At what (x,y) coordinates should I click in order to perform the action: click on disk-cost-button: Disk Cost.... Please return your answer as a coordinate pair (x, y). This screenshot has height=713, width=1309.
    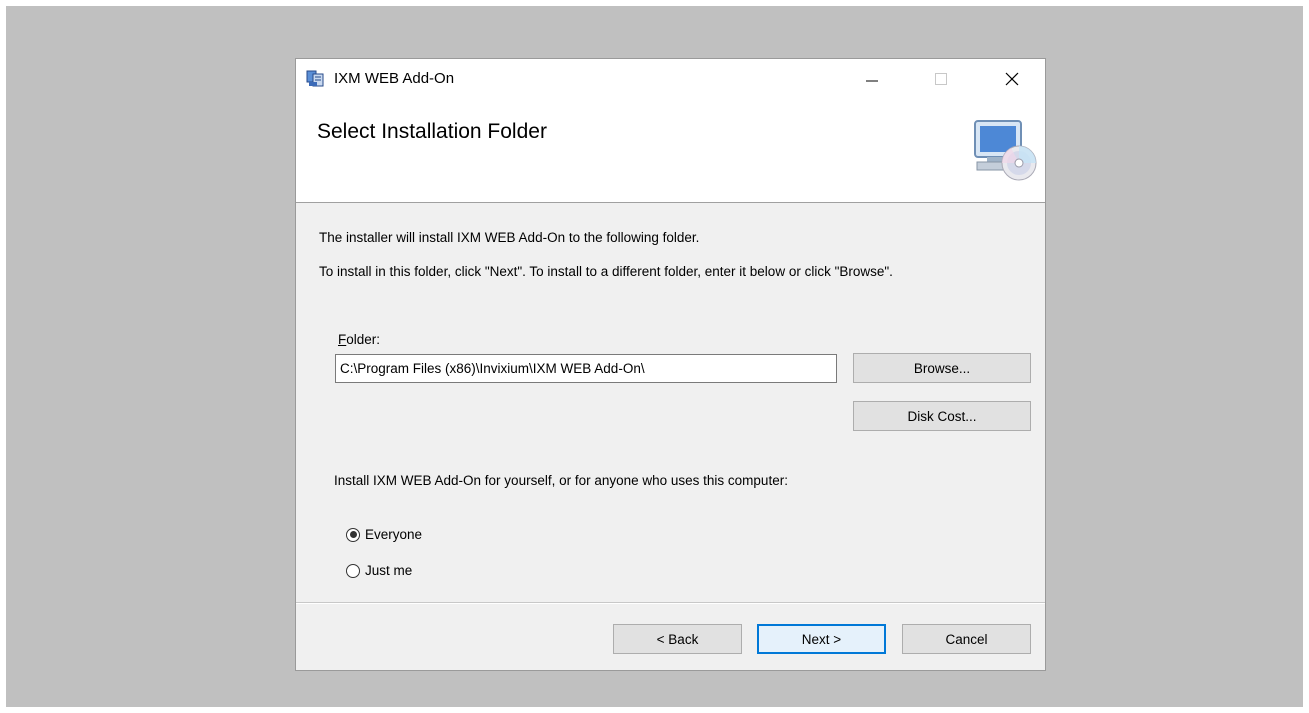
    Looking at the image, I should click on (942, 416).